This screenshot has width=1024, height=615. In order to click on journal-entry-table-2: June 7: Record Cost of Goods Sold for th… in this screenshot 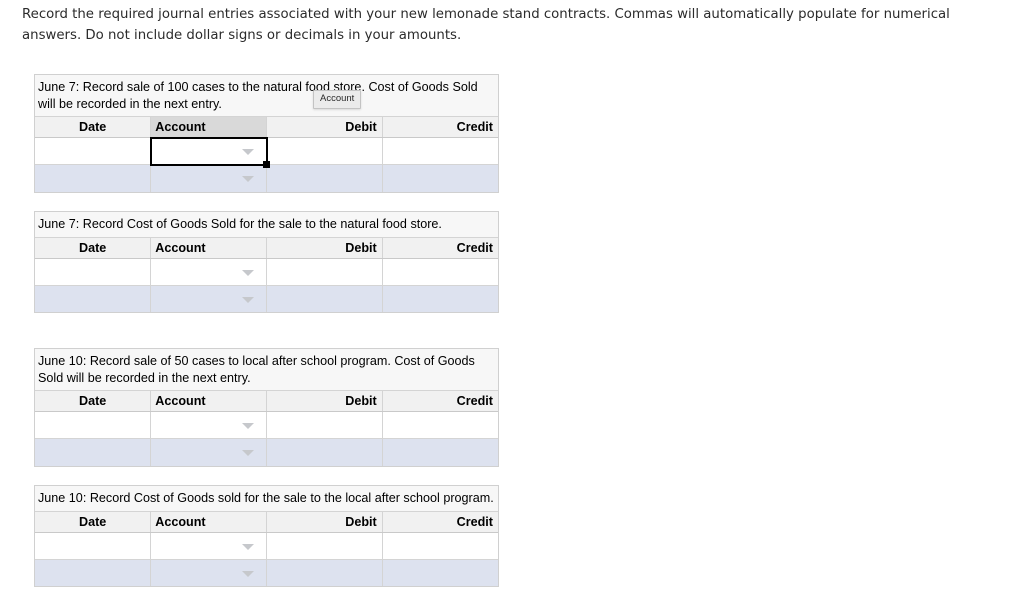, I will do `click(266, 262)`.